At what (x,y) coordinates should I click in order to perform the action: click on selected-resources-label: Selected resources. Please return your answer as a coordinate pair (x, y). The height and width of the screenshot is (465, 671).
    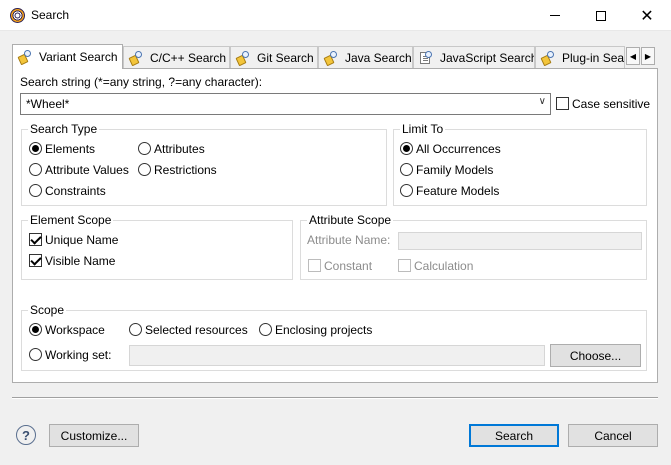
    Looking at the image, I should click on (196, 330).